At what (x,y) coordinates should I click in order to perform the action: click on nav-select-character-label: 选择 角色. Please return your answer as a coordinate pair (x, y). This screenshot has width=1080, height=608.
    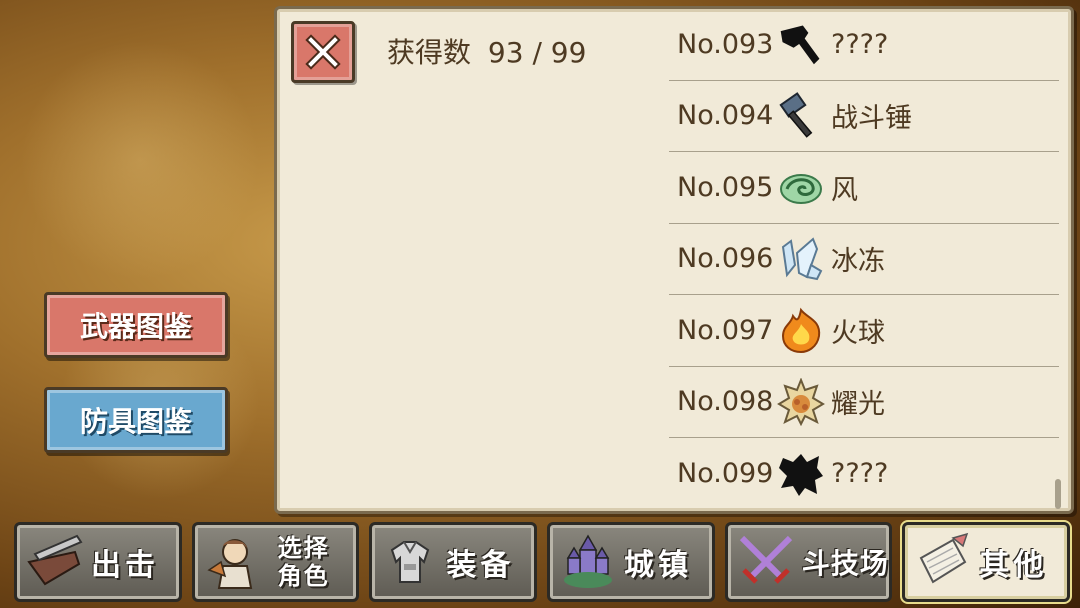
    Looking at the image, I should click on (304, 562).